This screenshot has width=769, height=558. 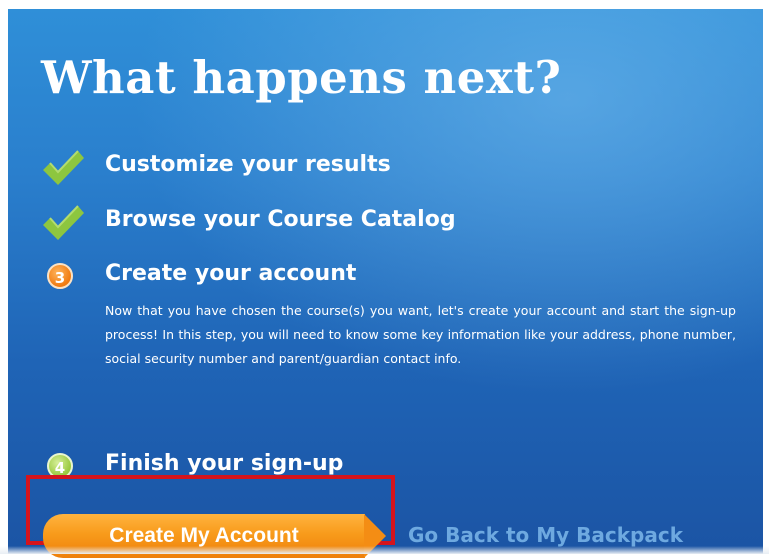 I want to click on step-label: Finish your sign-up, so click(x=224, y=463).